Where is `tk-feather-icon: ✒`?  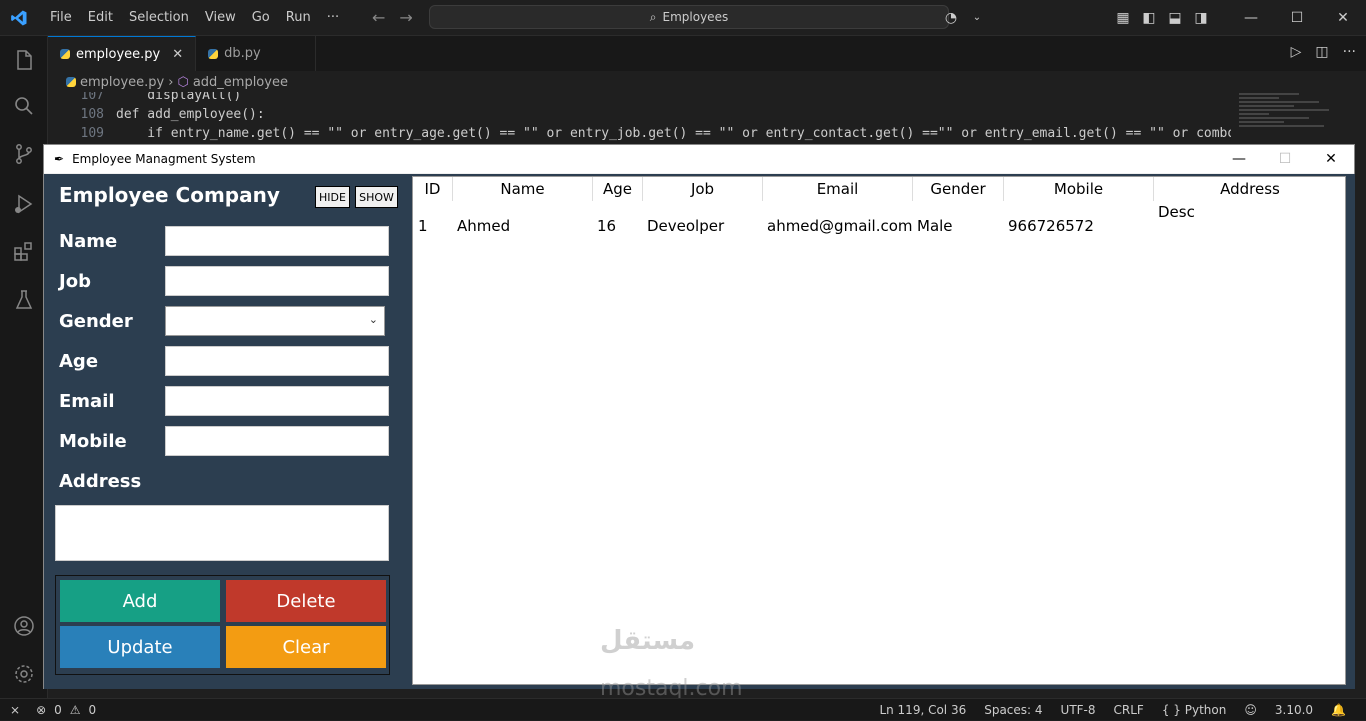 tk-feather-icon: ✒ is located at coordinates (59, 159).